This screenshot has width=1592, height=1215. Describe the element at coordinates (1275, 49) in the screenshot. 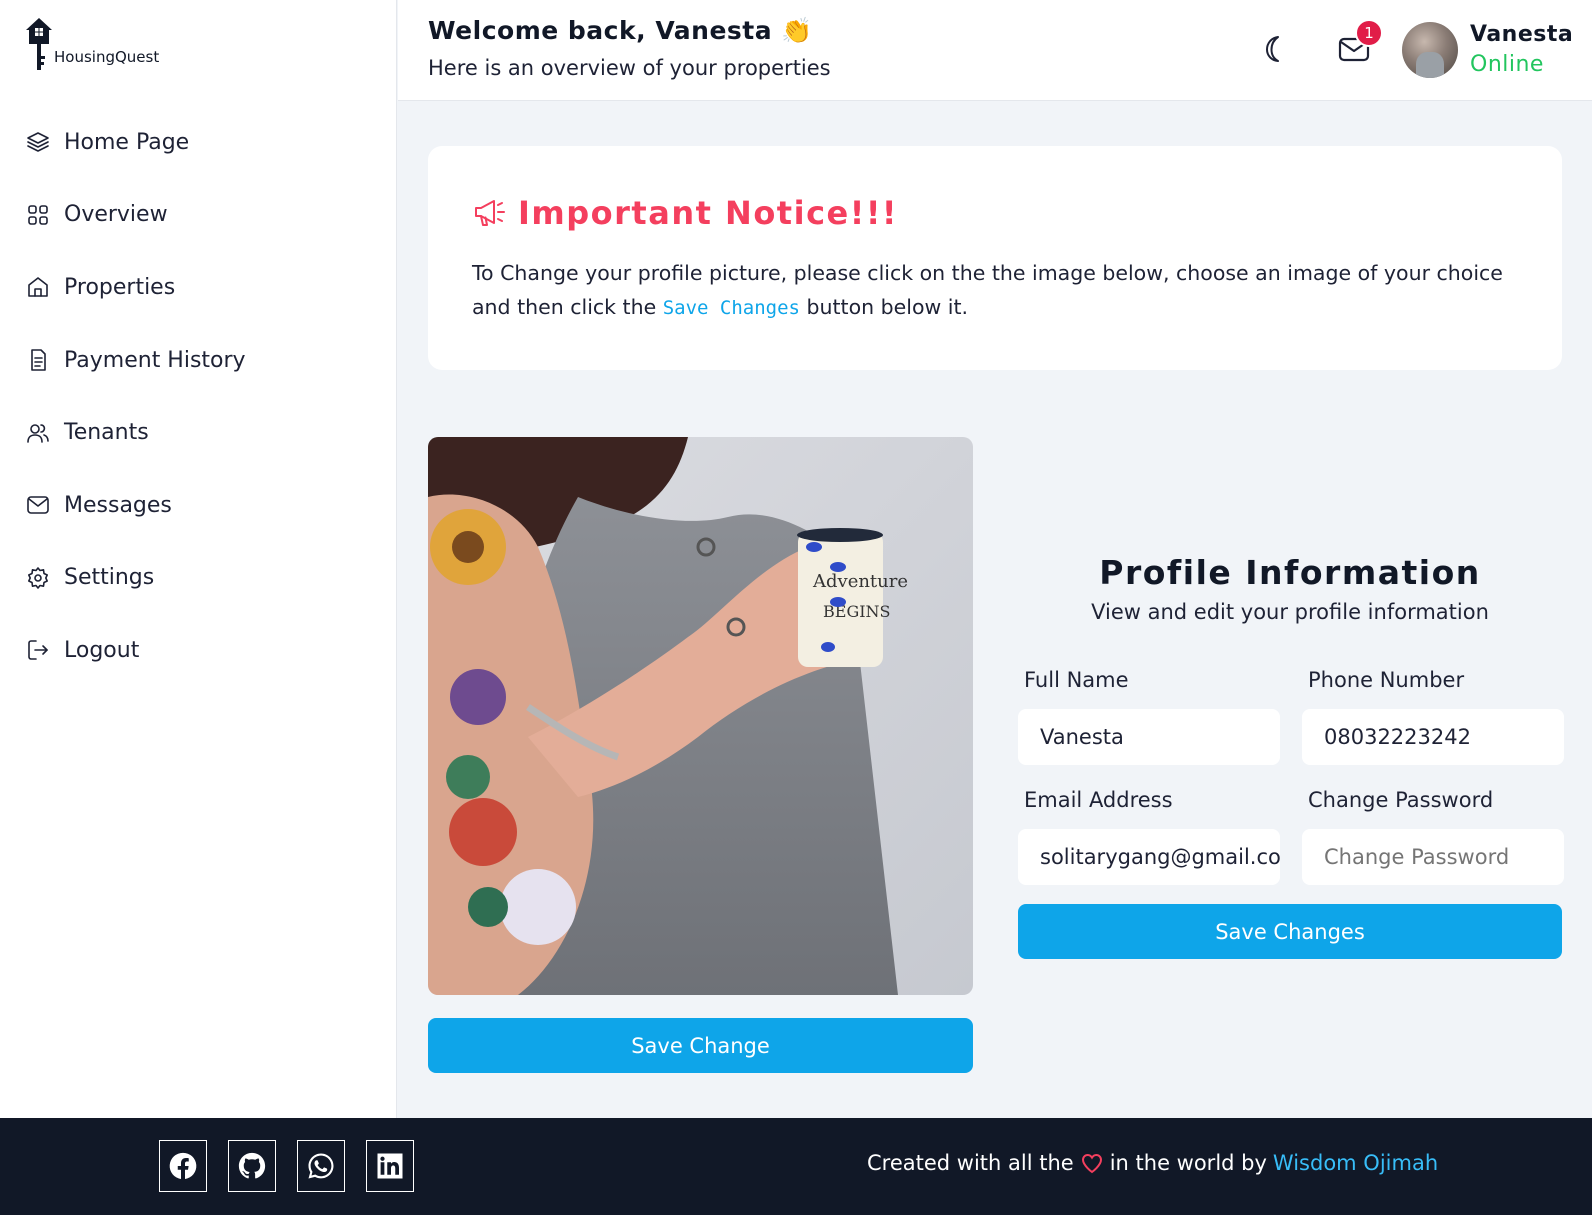

I see `moon-icon` at that location.